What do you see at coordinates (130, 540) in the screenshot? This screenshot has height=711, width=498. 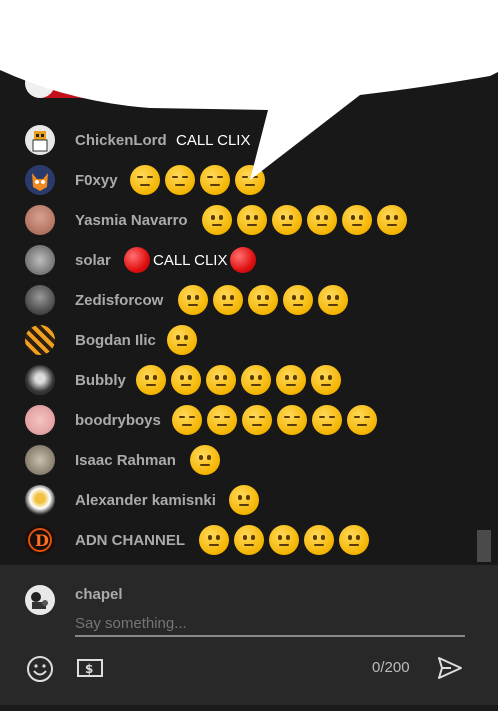 I see `author-name: ADN CHANNEL` at bounding box center [130, 540].